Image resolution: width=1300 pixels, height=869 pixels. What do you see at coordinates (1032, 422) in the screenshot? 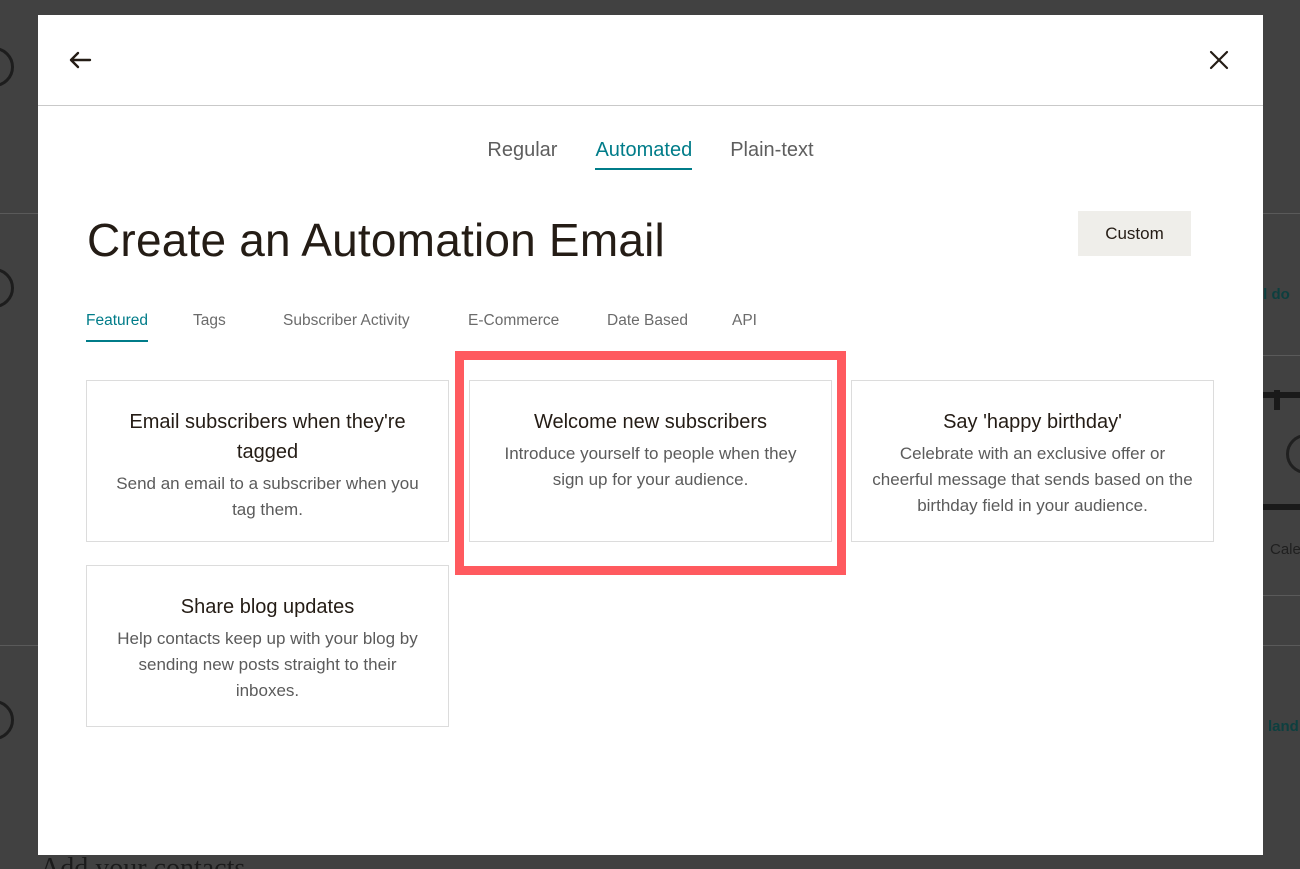
I see `card-title: Say 'happy birthday'` at bounding box center [1032, 422].